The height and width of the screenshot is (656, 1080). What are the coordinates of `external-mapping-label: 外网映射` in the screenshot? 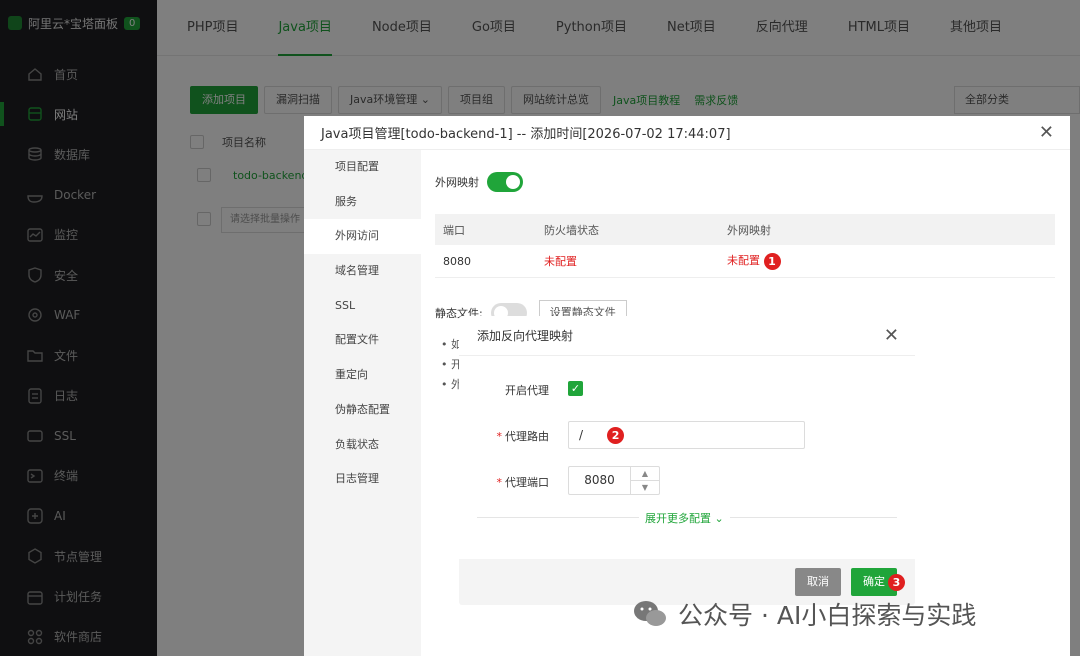 It's located at (457, 182).